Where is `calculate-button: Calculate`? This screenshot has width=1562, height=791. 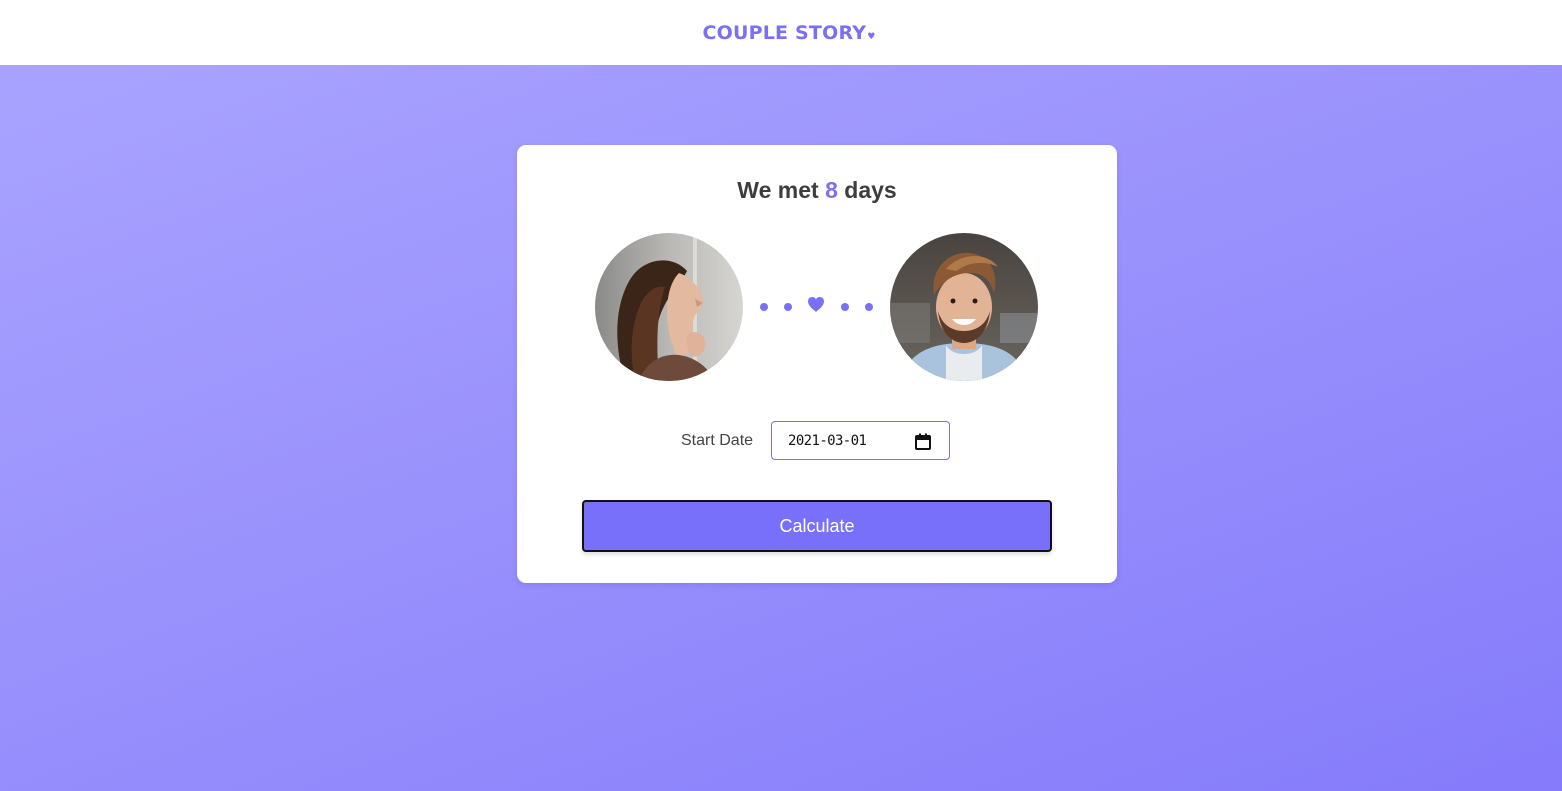 calculate-button: Calculate is located at coordinates (817, 526).